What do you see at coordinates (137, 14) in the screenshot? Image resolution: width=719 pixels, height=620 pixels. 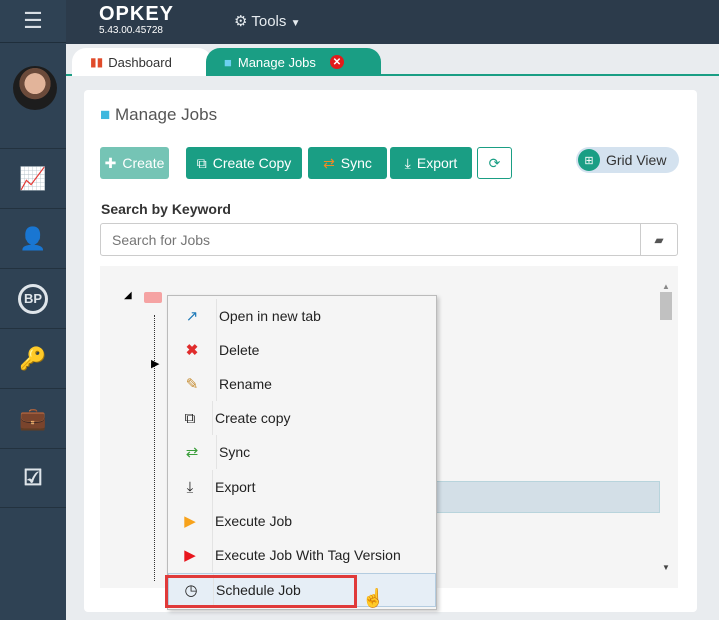 I see `opkey-logo: OPKEY` at bounding box center [137, 14].